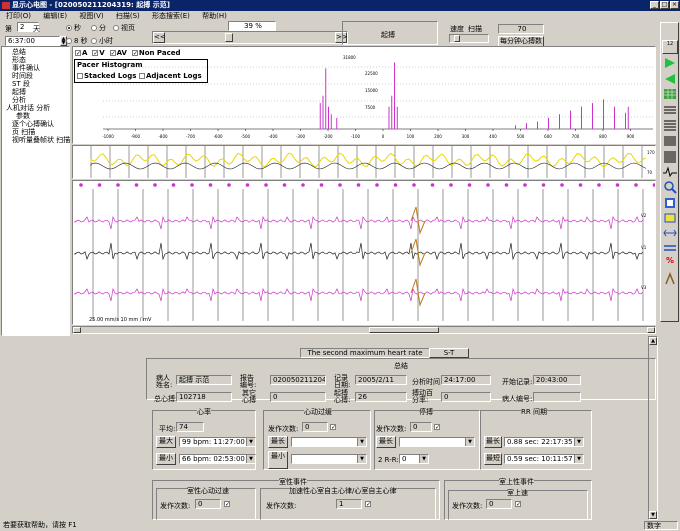 This screenshot has height=531, width=680. I want to click on speed-label: 速度, so click(457, 29).